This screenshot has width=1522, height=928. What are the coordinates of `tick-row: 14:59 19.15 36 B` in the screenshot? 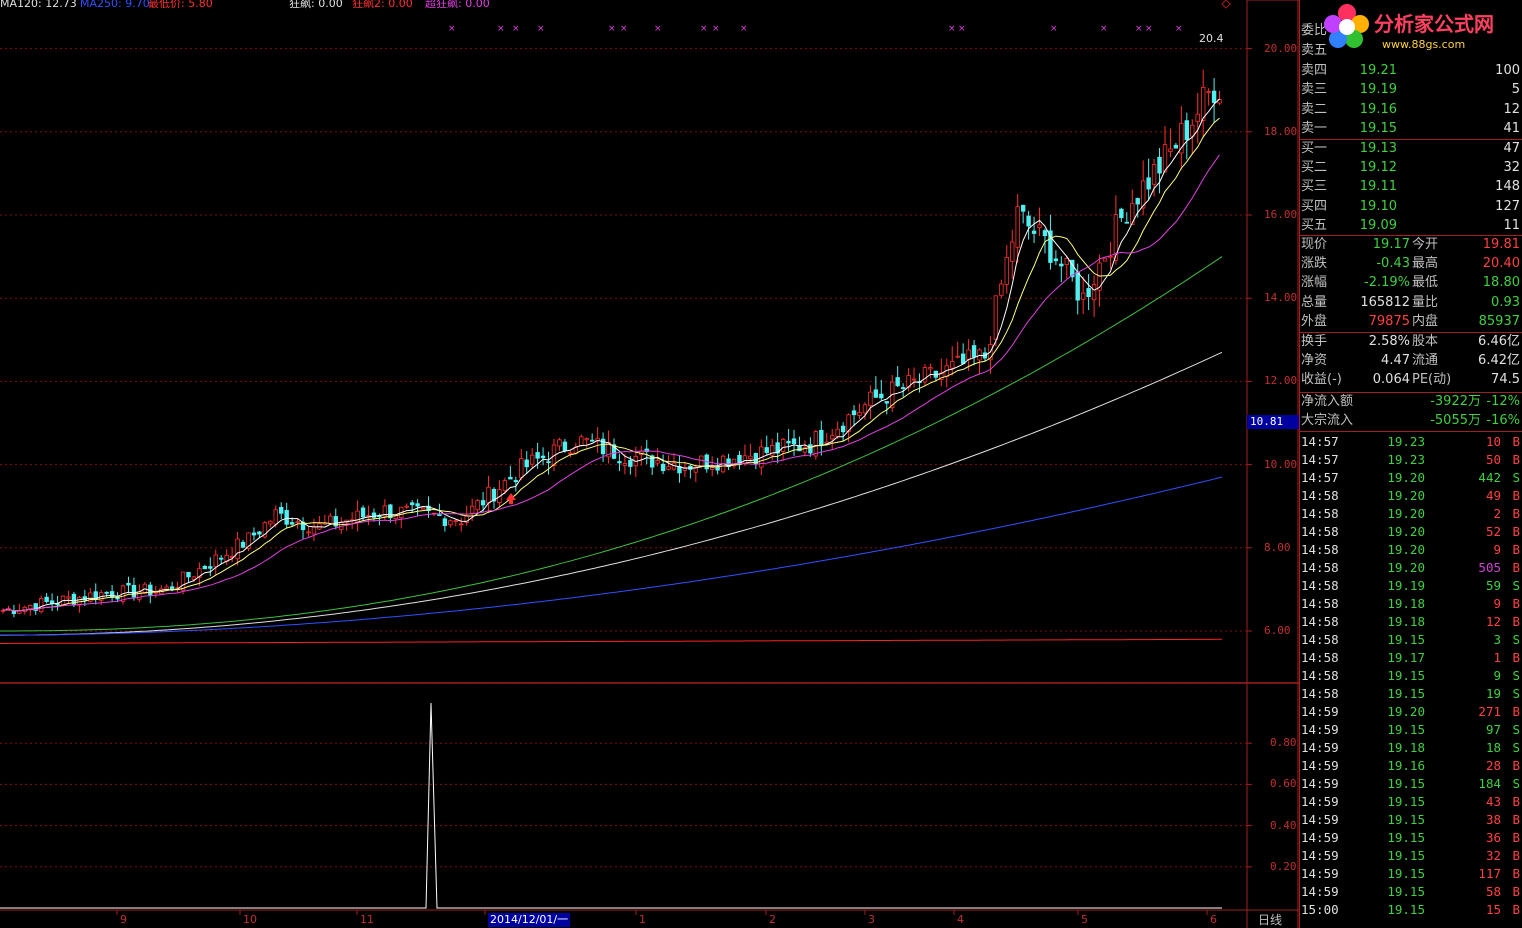 It's located at (1411, 838).